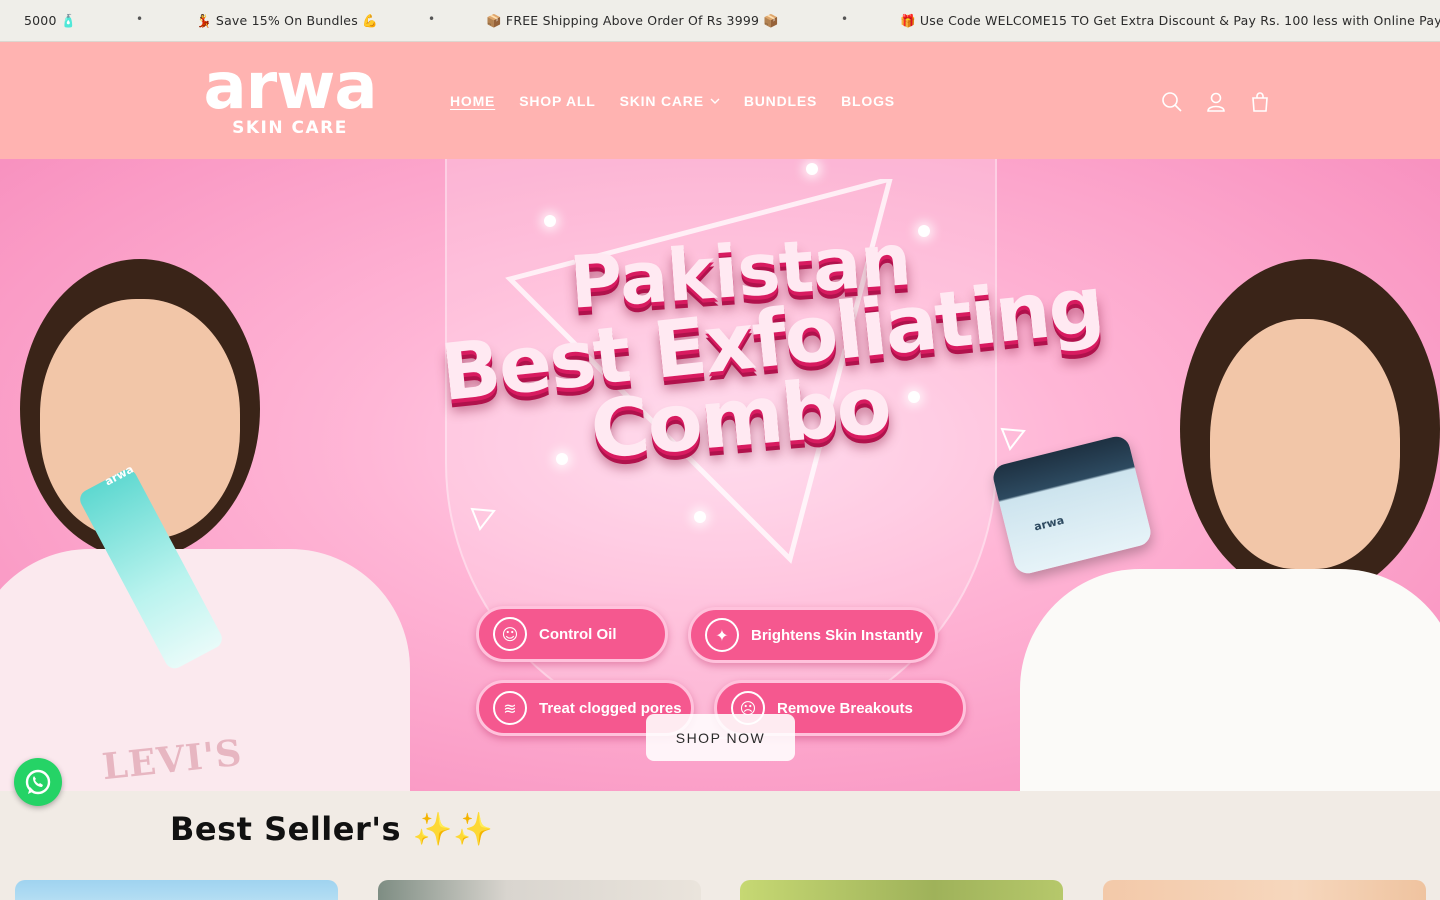 This screenshot has width=1440, height=900. I want to click on account-button, so click(1216, 102).